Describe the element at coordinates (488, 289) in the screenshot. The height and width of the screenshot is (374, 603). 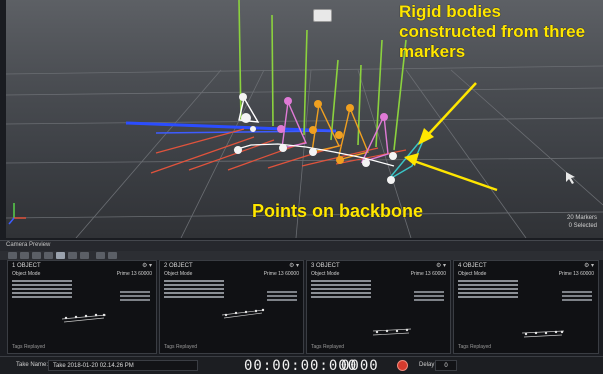
I see `camera-4-stats` at that location.